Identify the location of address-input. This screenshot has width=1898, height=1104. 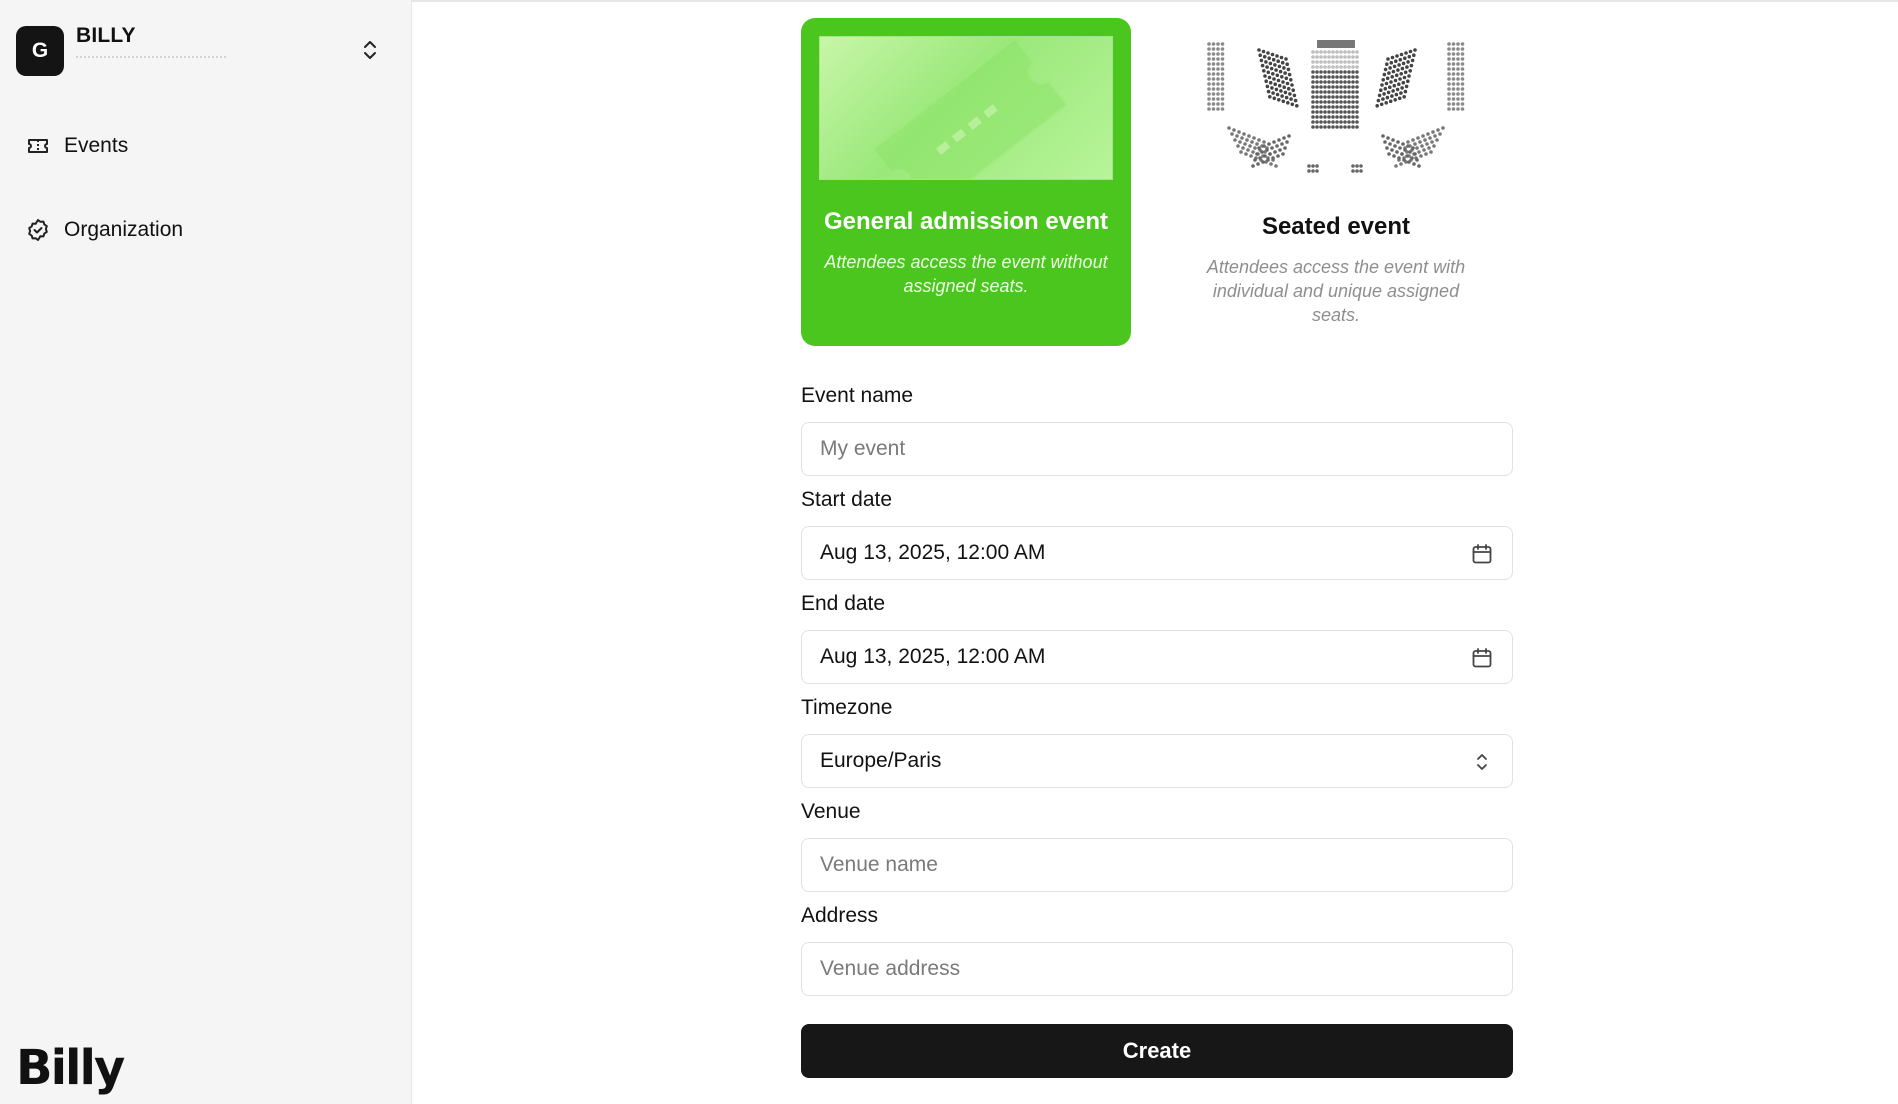
(1120, 969).